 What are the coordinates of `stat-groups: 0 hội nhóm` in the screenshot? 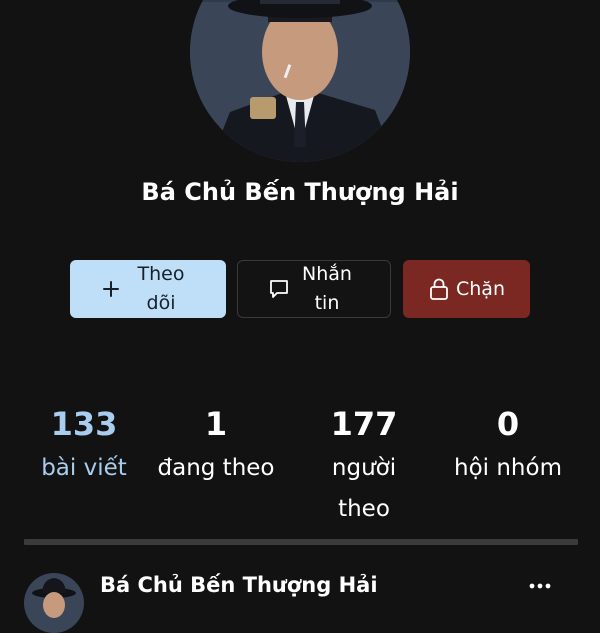 It's located at (508, 446).